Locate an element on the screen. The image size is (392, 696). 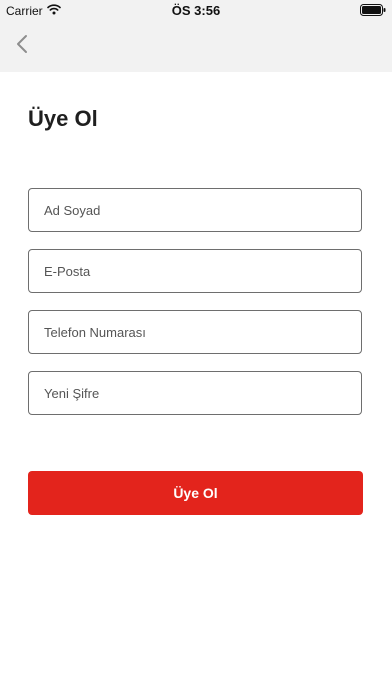
name-input is located at coordinates (195, 210).